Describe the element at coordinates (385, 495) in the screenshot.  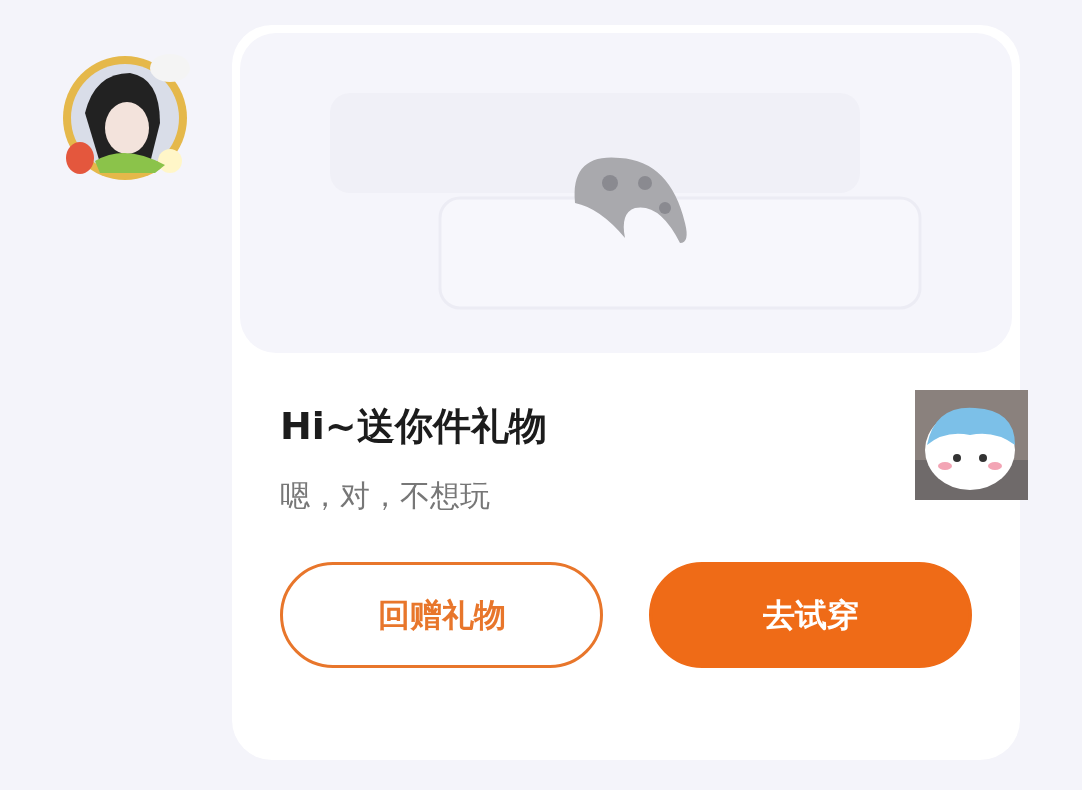
I see `gift-message: 嗯，对，不想玩` at that location.